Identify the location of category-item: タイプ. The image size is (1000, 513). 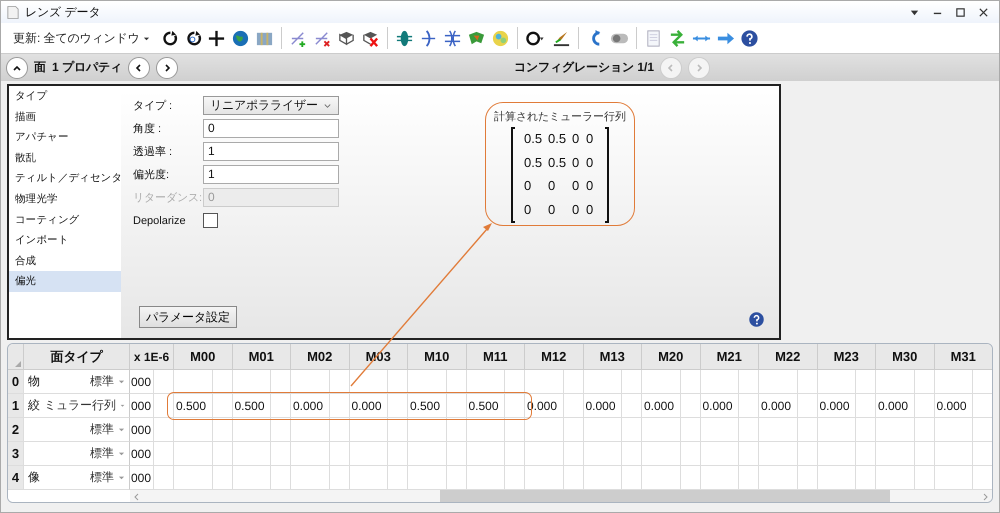
(65, 96).